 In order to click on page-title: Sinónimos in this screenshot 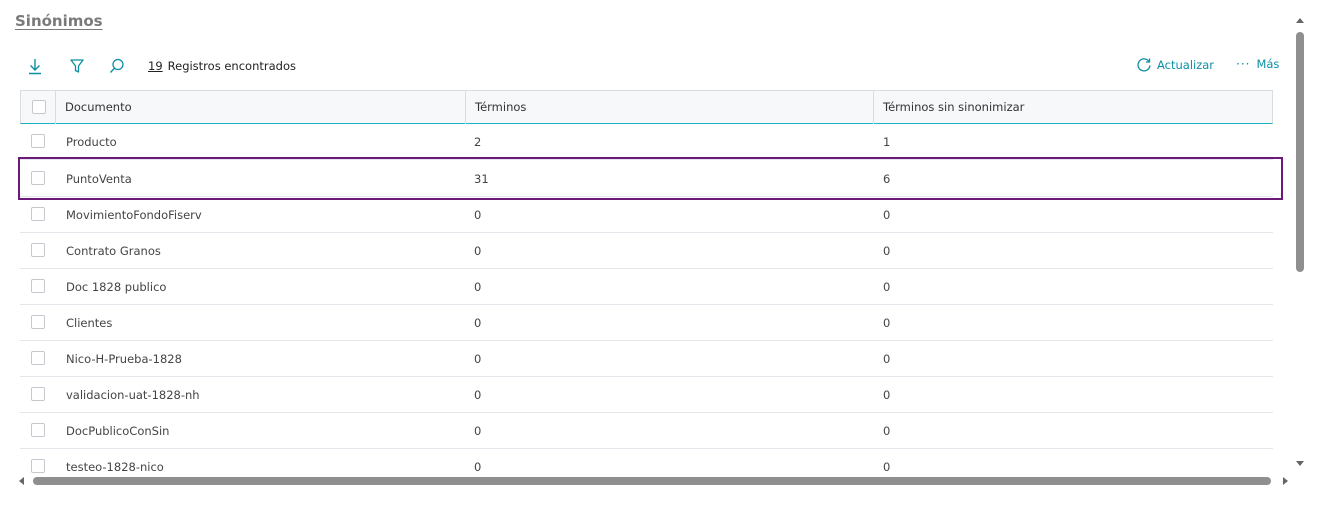, I will do `click(59, 21)`.